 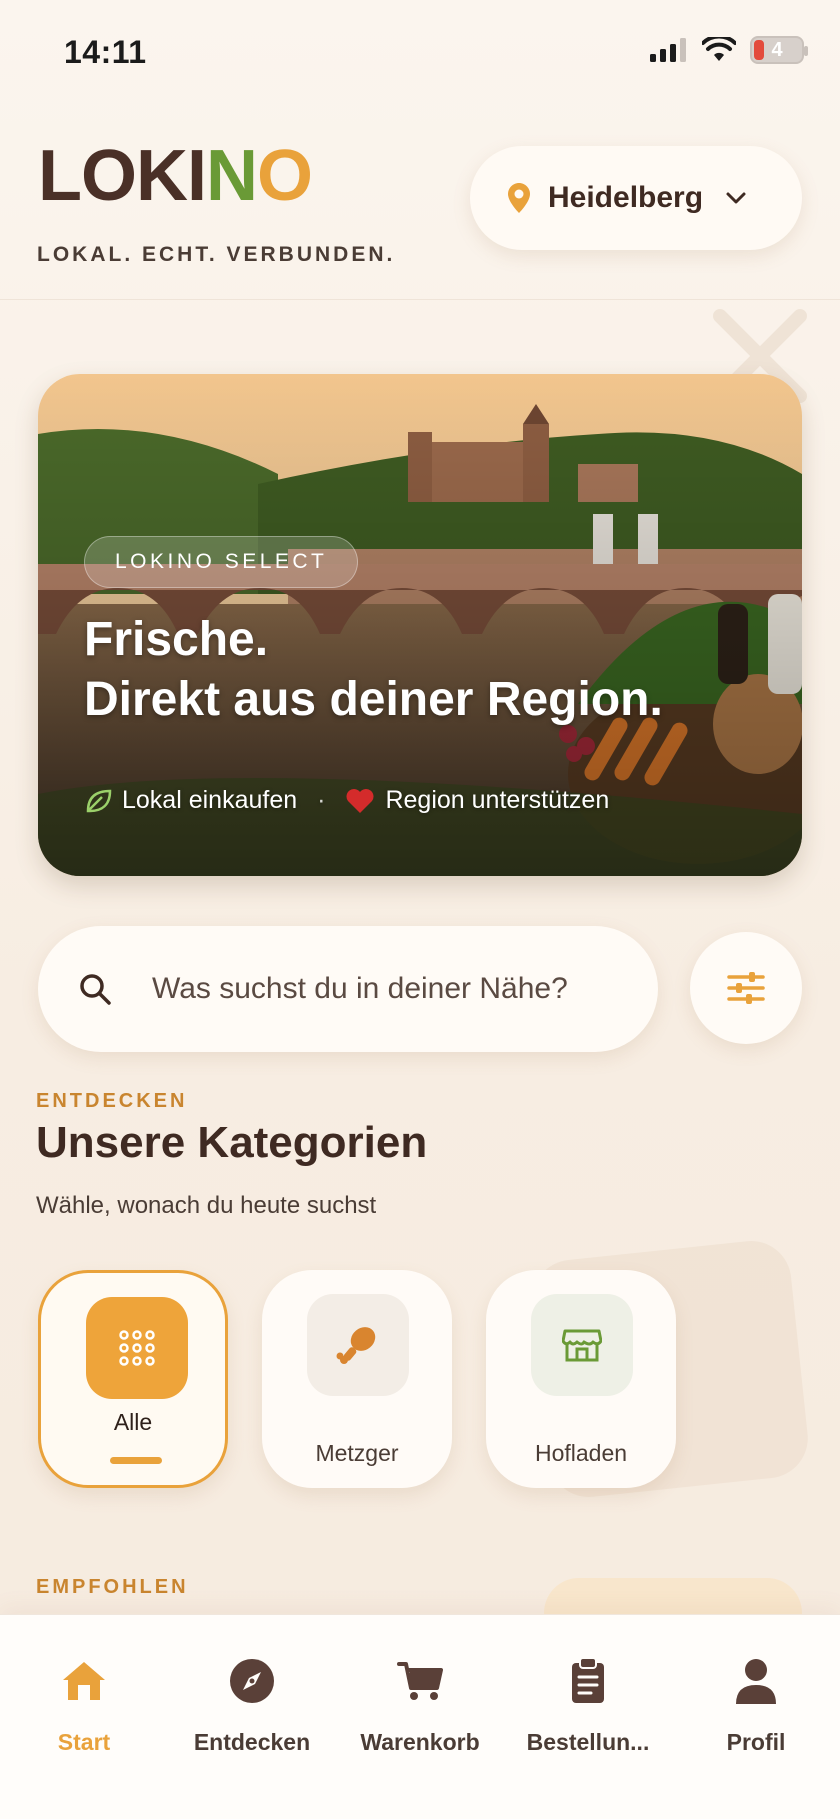 I want to click on sliders-icon, so click(x=746, y=988).